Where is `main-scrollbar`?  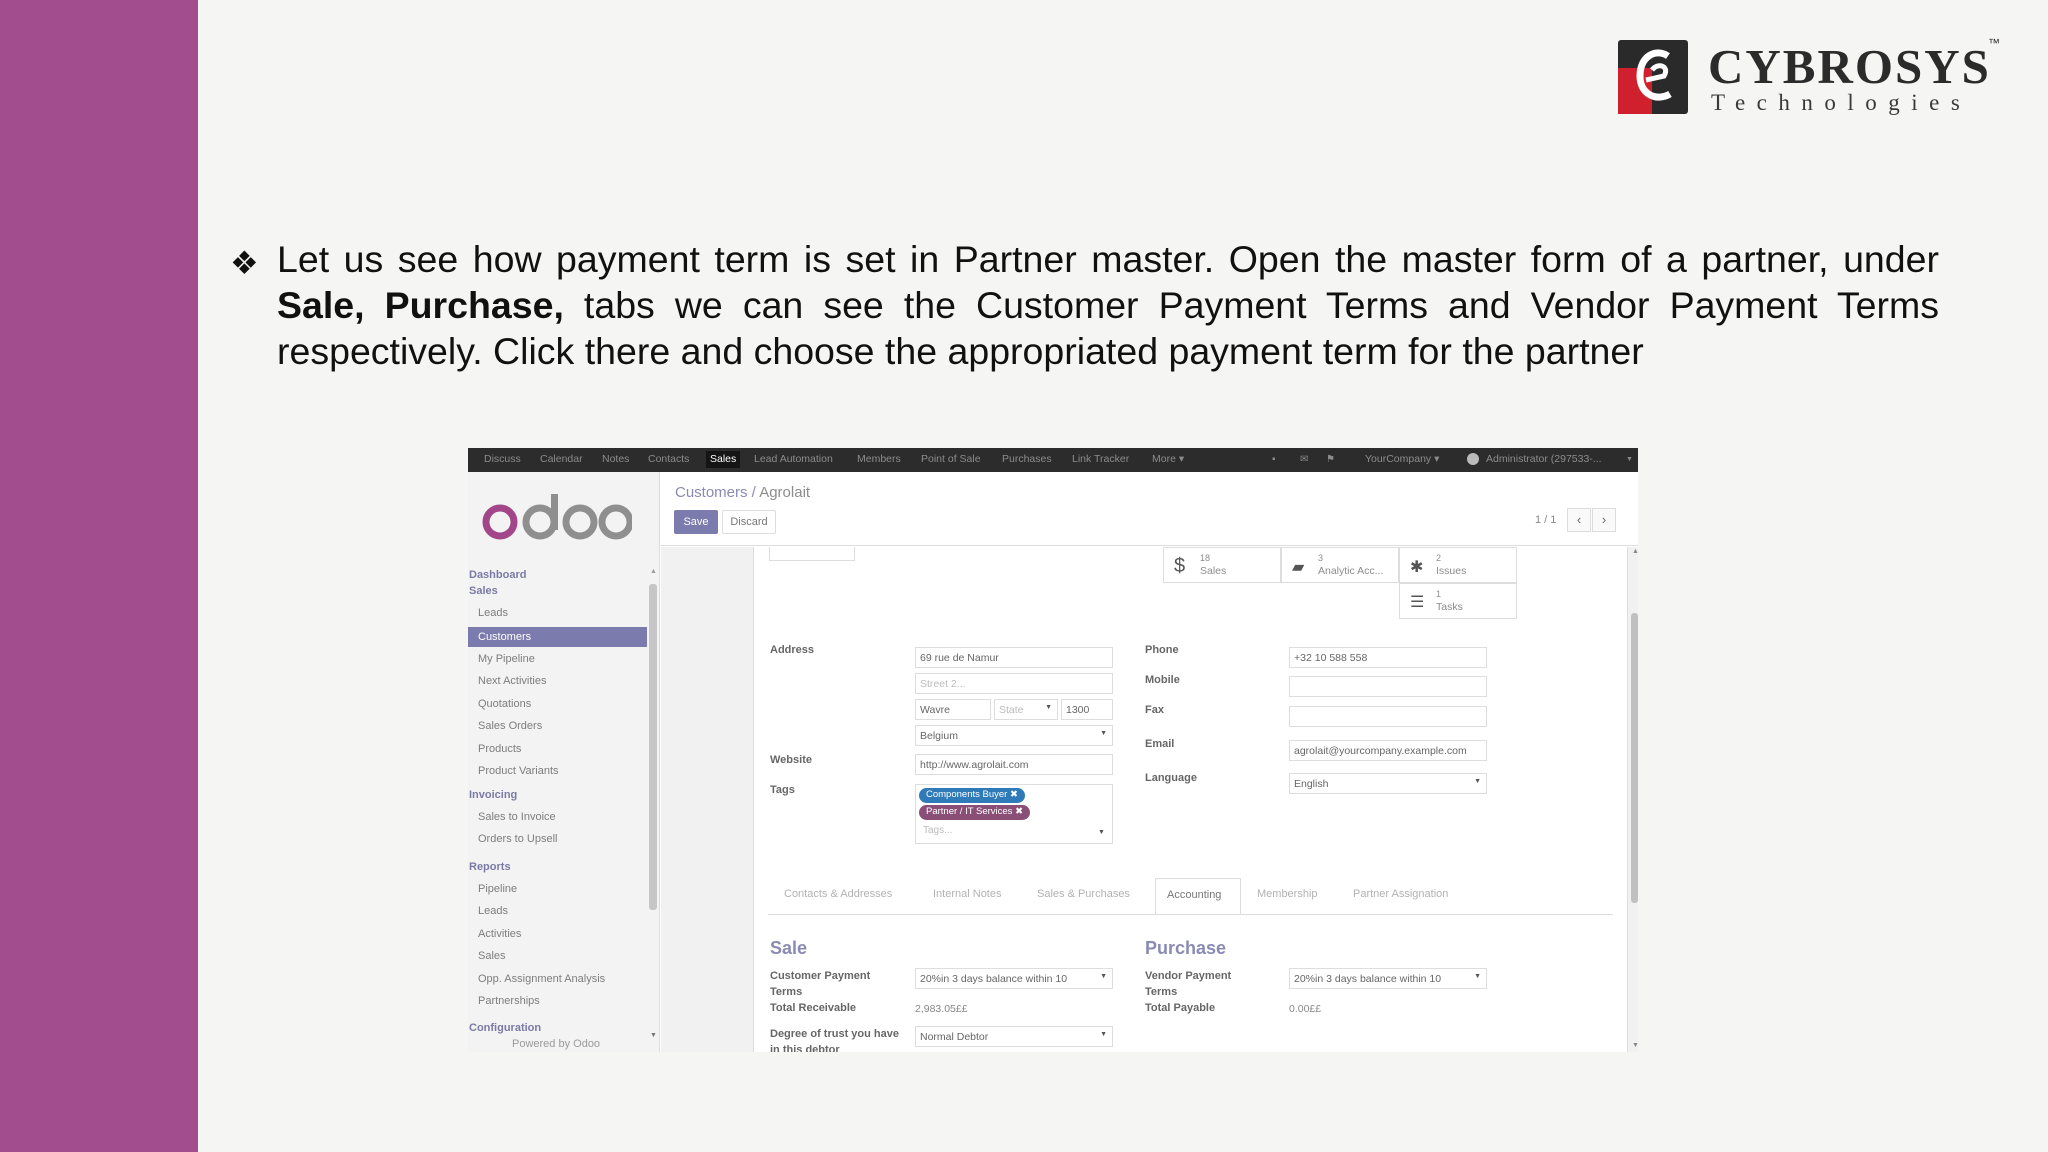 main-scrollbar is located at coordinates (1634, 758).